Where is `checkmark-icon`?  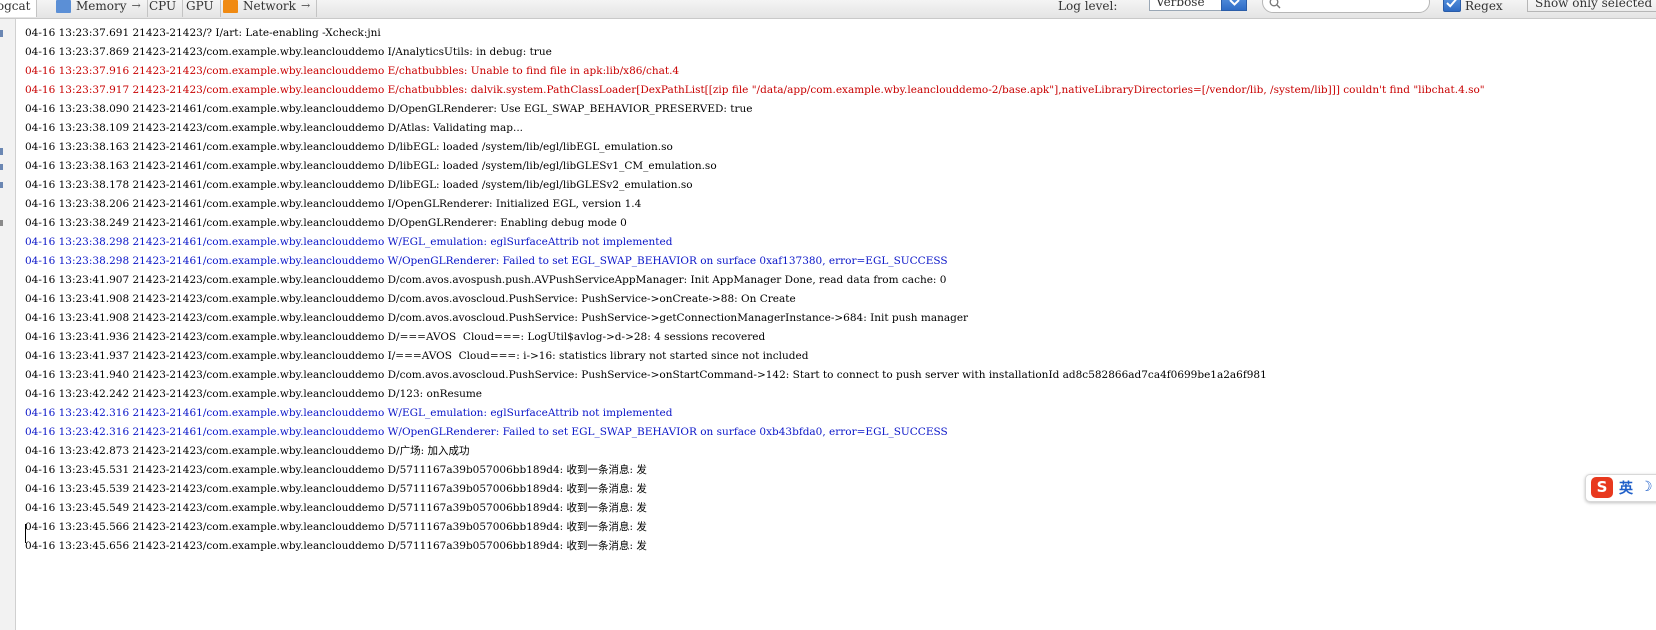 checkmark-icon is located at coordinates (1451, 4).